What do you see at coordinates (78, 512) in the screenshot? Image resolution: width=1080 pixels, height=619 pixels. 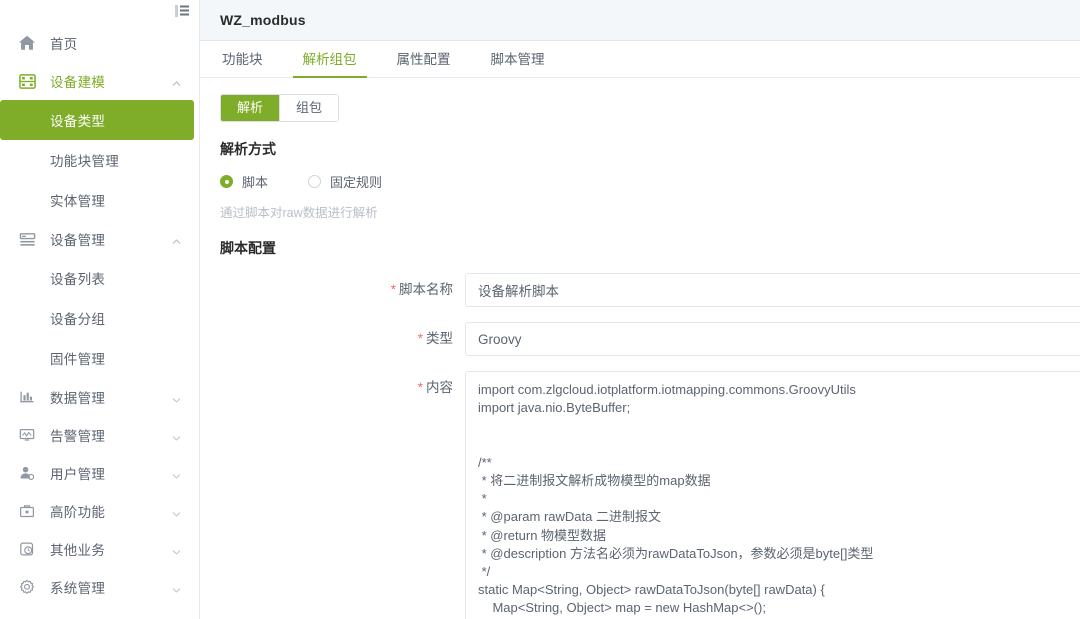 I see `sidebar-item-label: 高阶功能` at bounding box center [78, 512].